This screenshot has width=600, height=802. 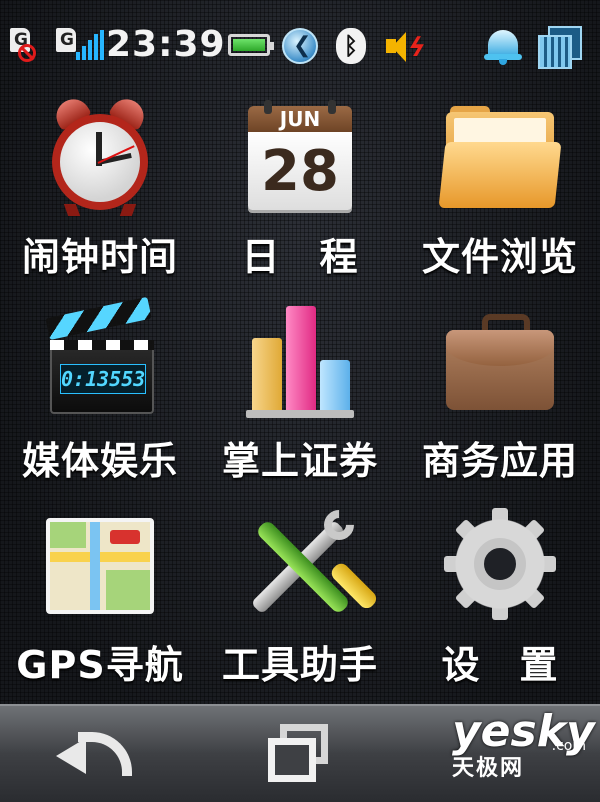 What do you see at coordinates (504, 46) in the screenshot?
I see `alarm-bell-icon` at bounding box center [504, 46].